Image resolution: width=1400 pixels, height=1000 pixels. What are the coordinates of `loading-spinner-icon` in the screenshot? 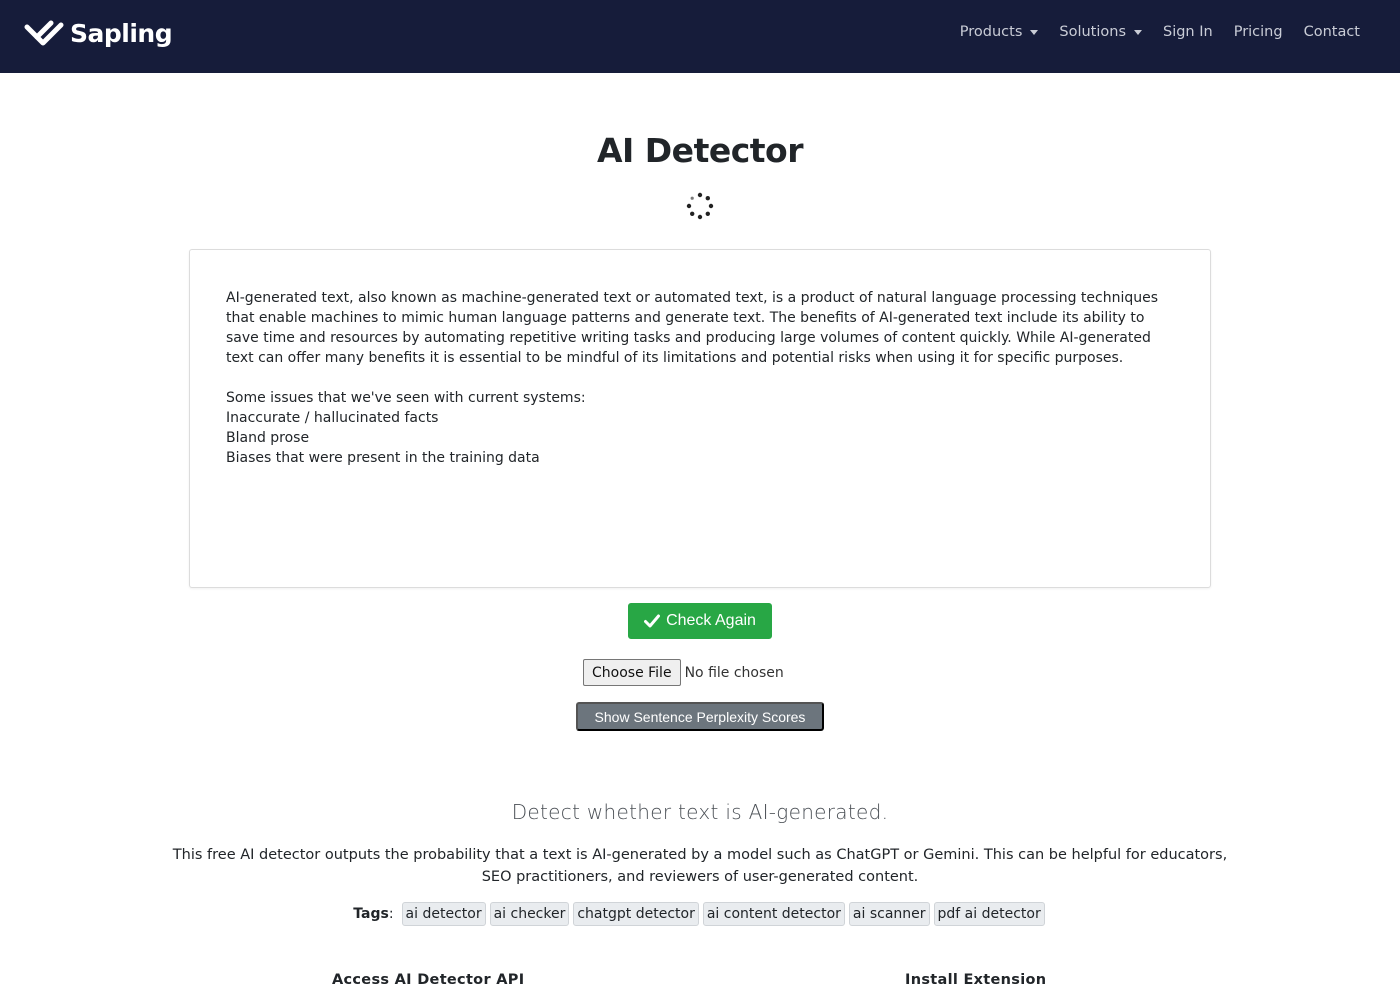 It's located at (700, 206).